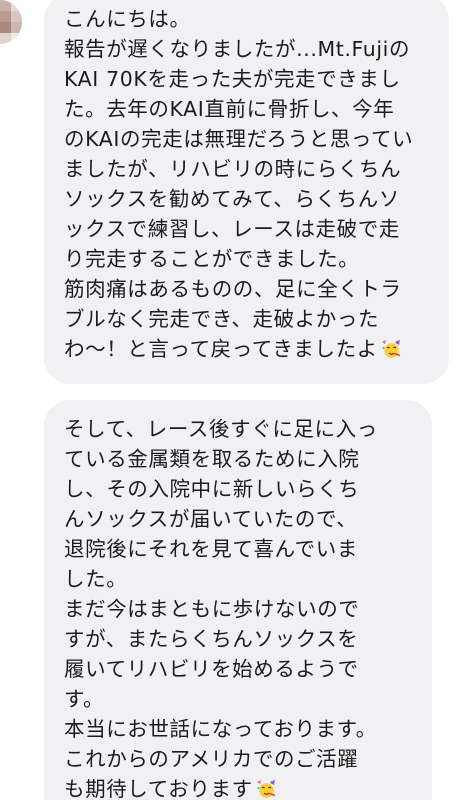  What do you see at coordinates (84, 699) in the screenshot?
I see `message-line: す。` at bounding box center [84, 699].